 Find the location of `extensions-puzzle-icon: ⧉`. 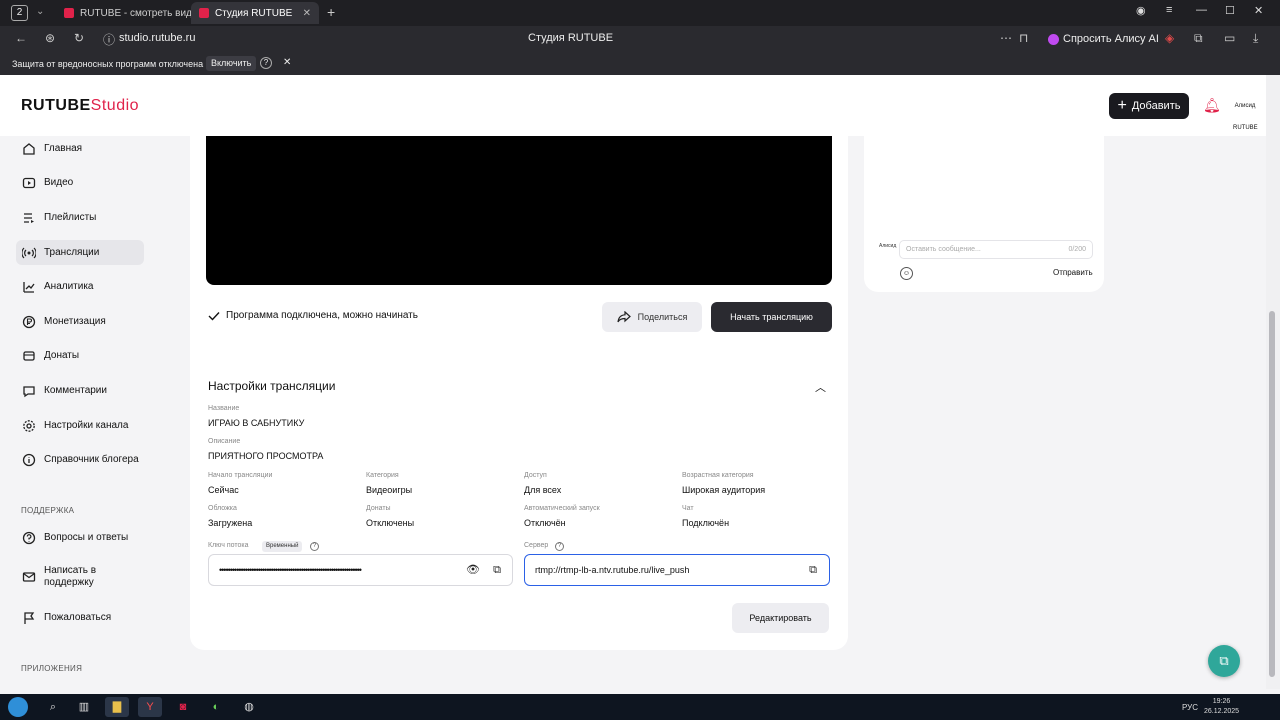

extensions-puzzle-icon: ⧉ is located at coordinates (1198, 38).